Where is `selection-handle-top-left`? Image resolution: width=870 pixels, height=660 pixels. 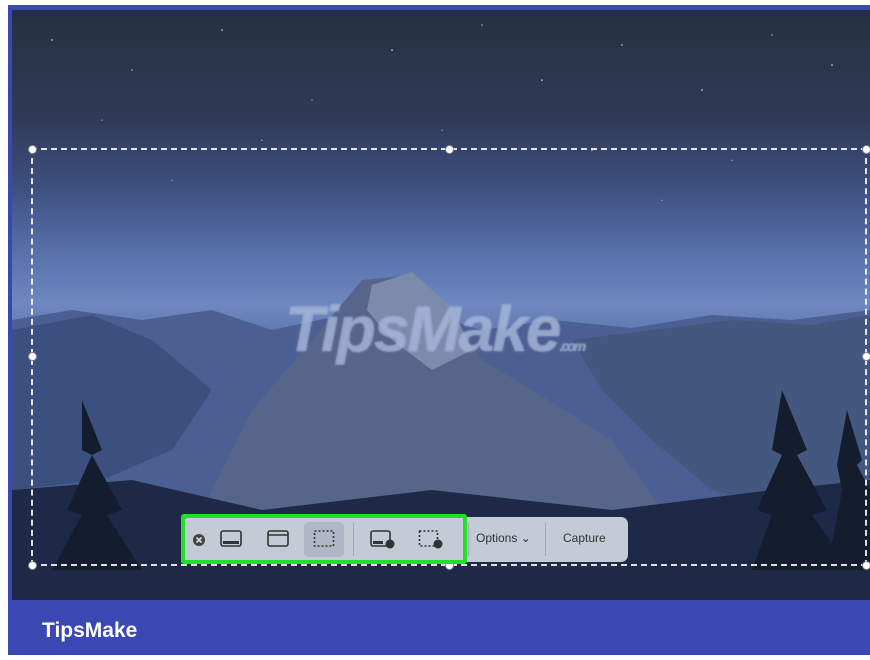
selection-handle-top-left is located at coordinates (32, 149).